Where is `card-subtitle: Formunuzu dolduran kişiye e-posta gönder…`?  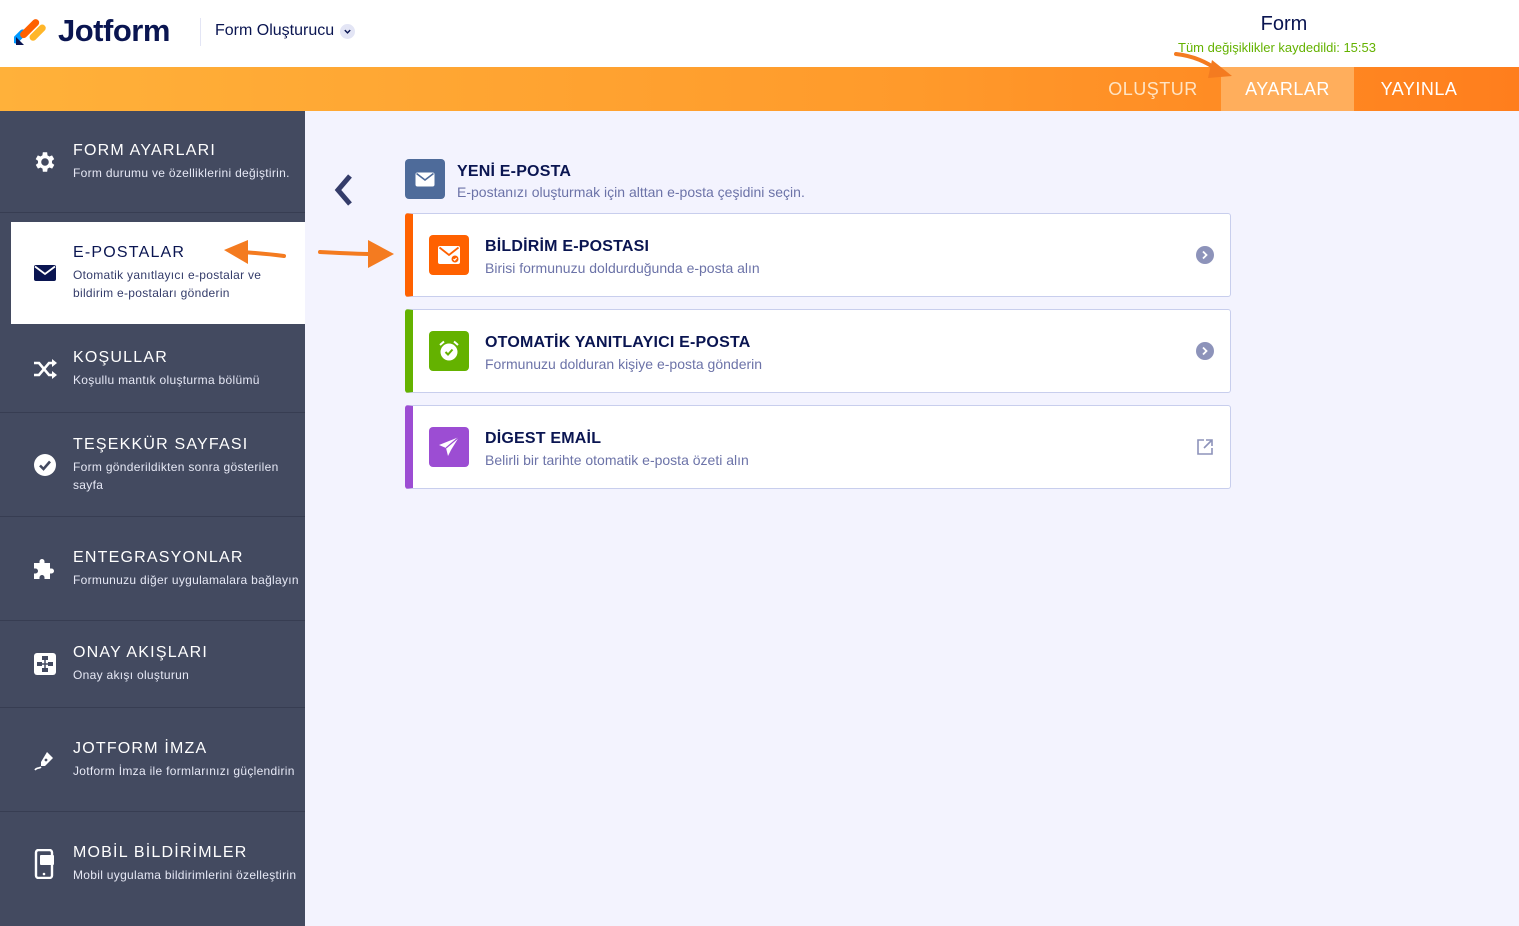 card-subtitle: Formunuzu dolduran kişiye e-posta gönder… is located at coordinates (624, 364).